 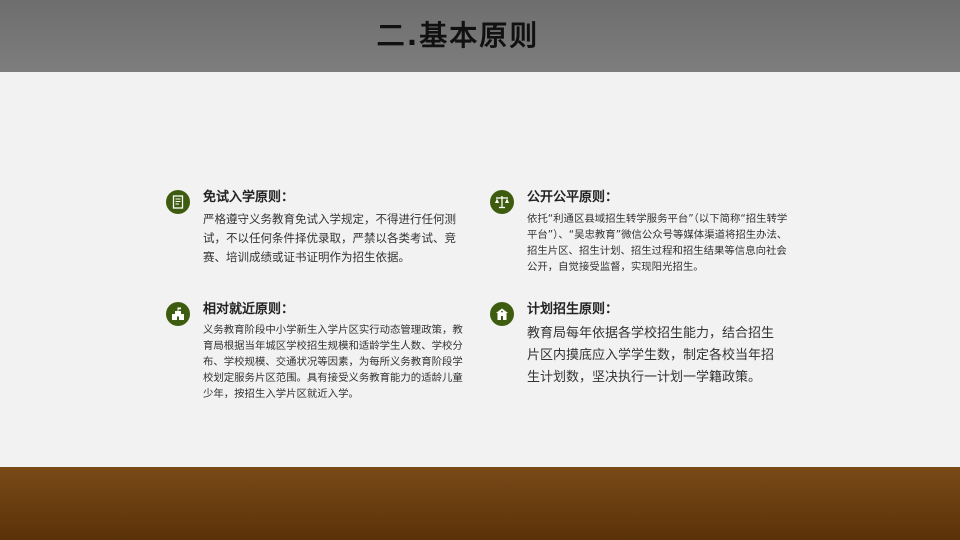 I want to click on principle-title: 公开公平原则：, so click(x=573, y=197).